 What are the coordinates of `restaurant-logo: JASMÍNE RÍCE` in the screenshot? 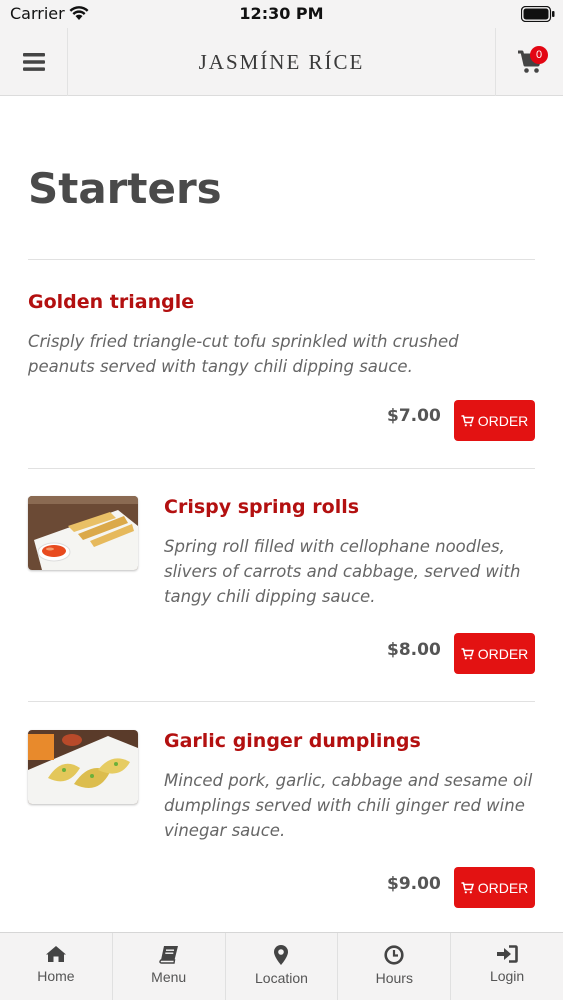 It's located at (281, 62).